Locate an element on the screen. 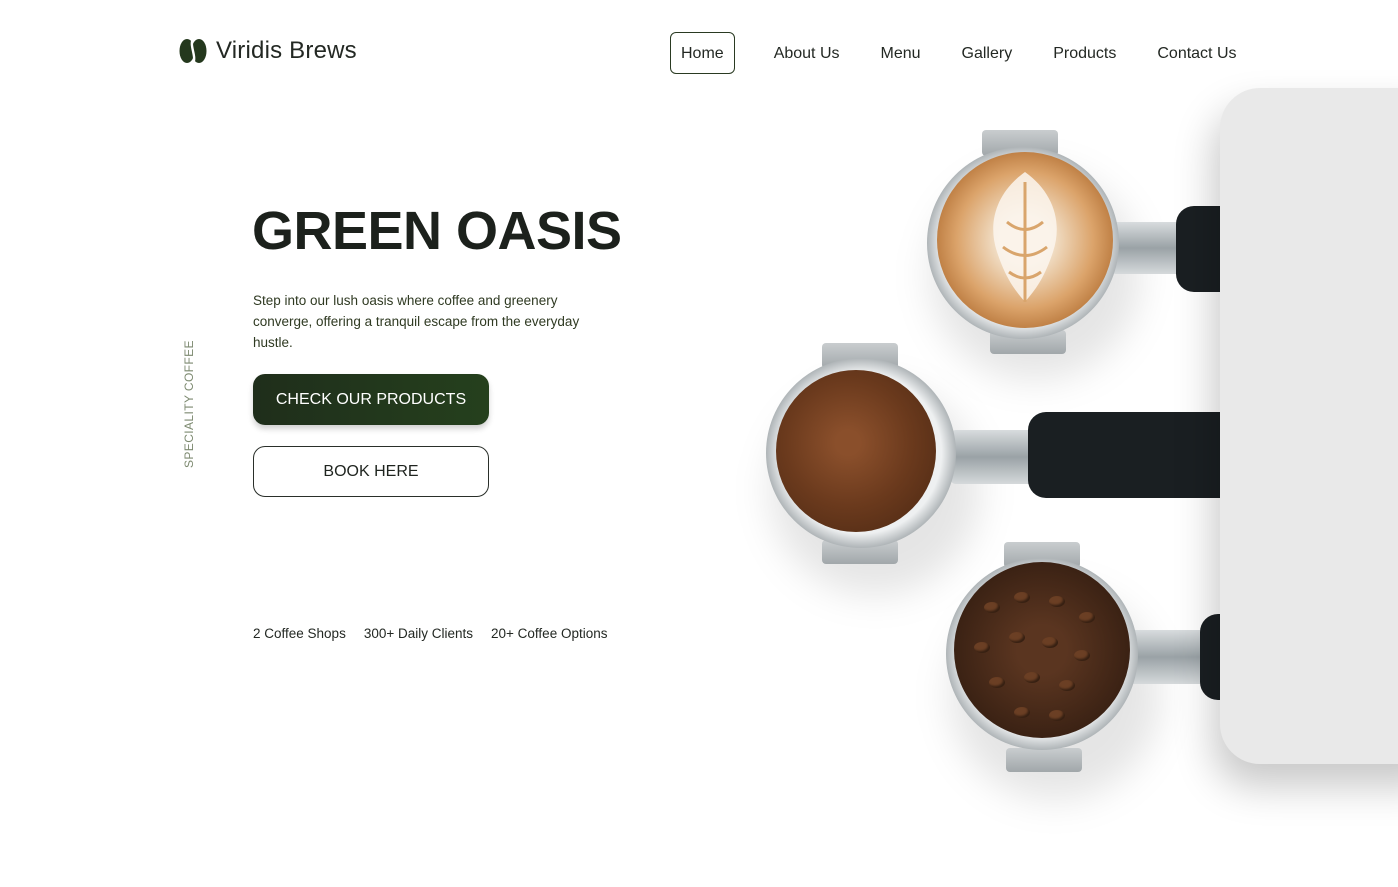 The image size is (1398, 887). leaf-latte-icon is located at coordinates (1025, 237).